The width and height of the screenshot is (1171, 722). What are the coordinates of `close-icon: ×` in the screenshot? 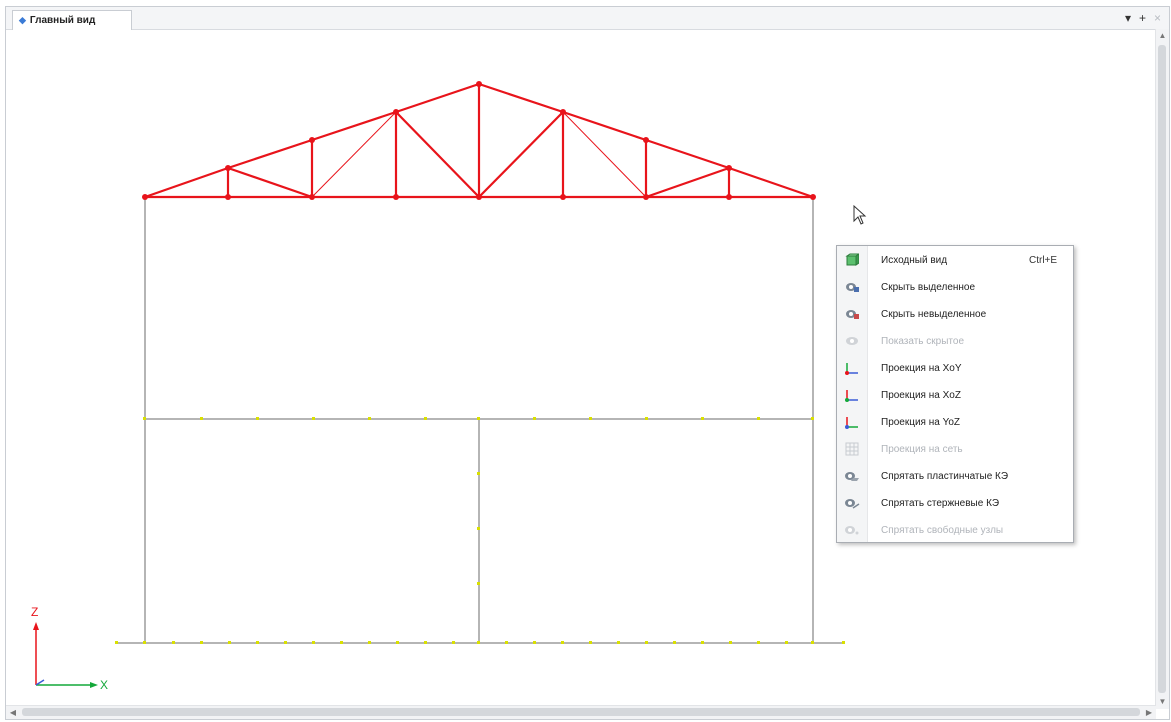 It's located at (1157, 18).